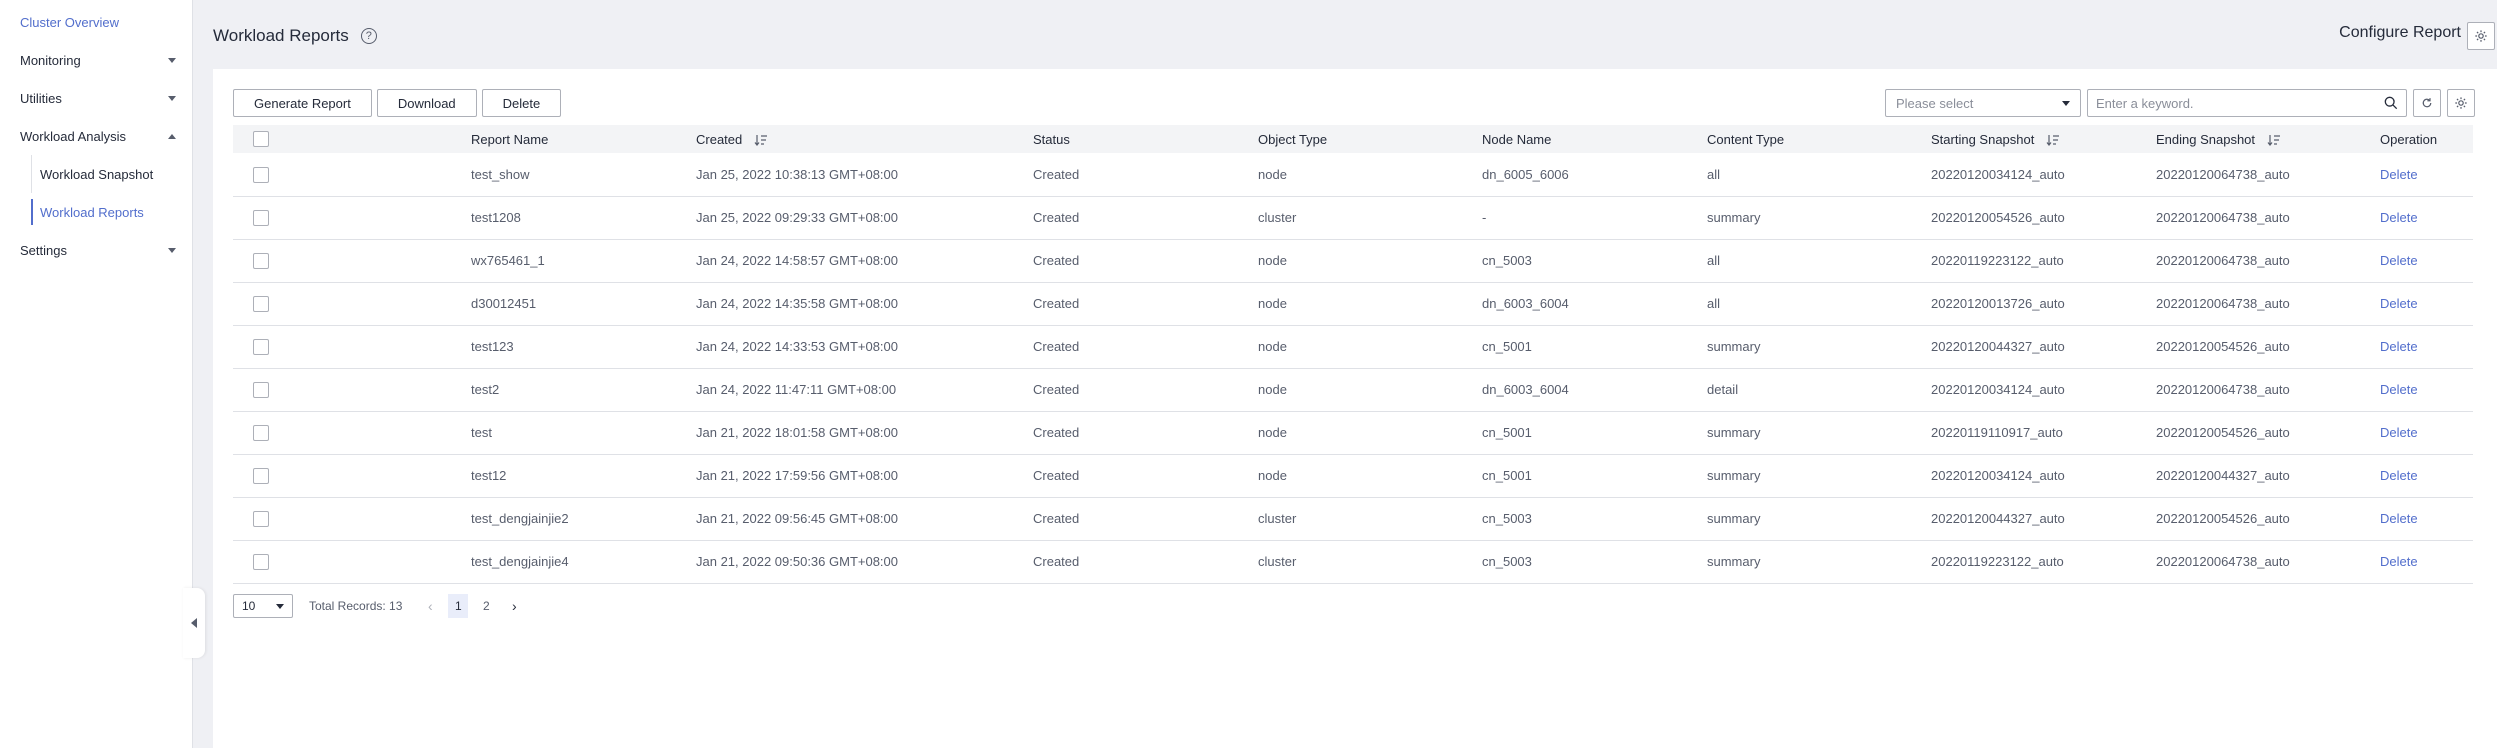 This screenshot has height=748, width=2497. I want to click on download-button: Download, so click(426, 103).